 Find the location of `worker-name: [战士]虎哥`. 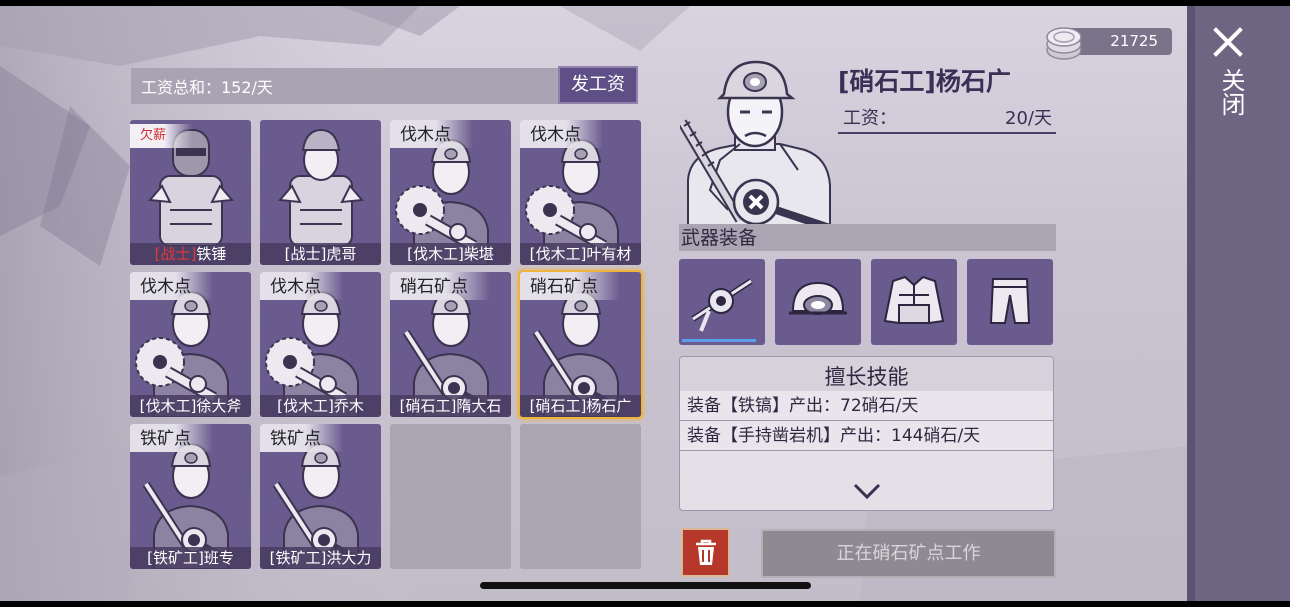

worker-name: [战士]虎哥 is located at coordinates (320, 254).